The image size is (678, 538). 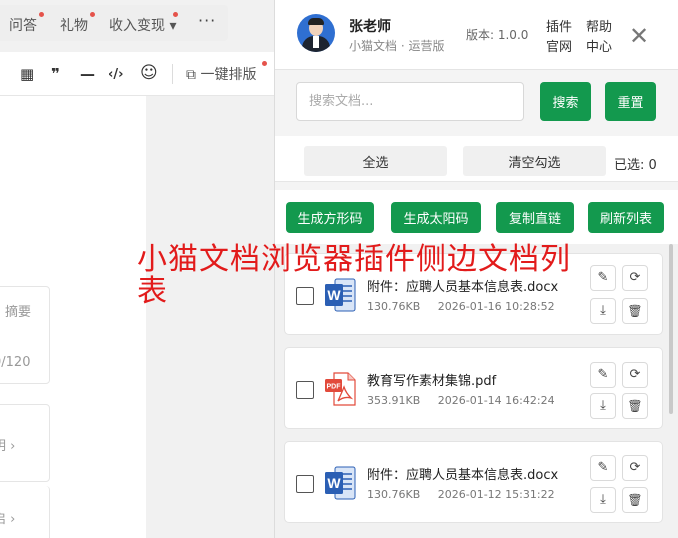 What do you see at coordinates (635, 165) in the screenshot?
I see `selected-count: 已选: 0` at bounding box center [635, 165].